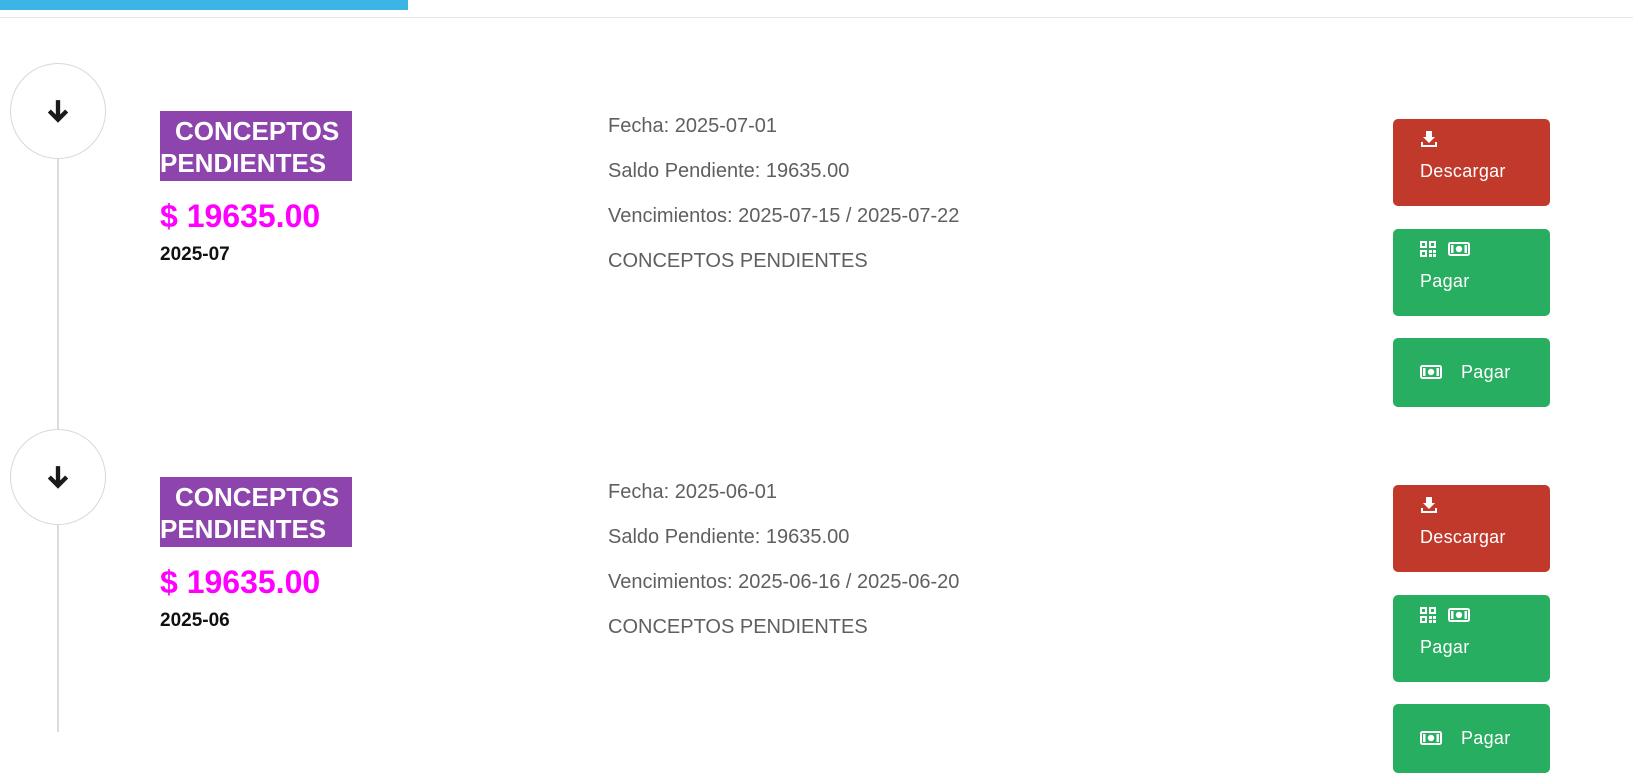 This screenshot has width=1633, height=773. Describe the element at coordinates (784, 216) in the screenshot. I see `vencimientos-text: Vencimientos: 2025-07-15 / 2025-07-22` at that location.